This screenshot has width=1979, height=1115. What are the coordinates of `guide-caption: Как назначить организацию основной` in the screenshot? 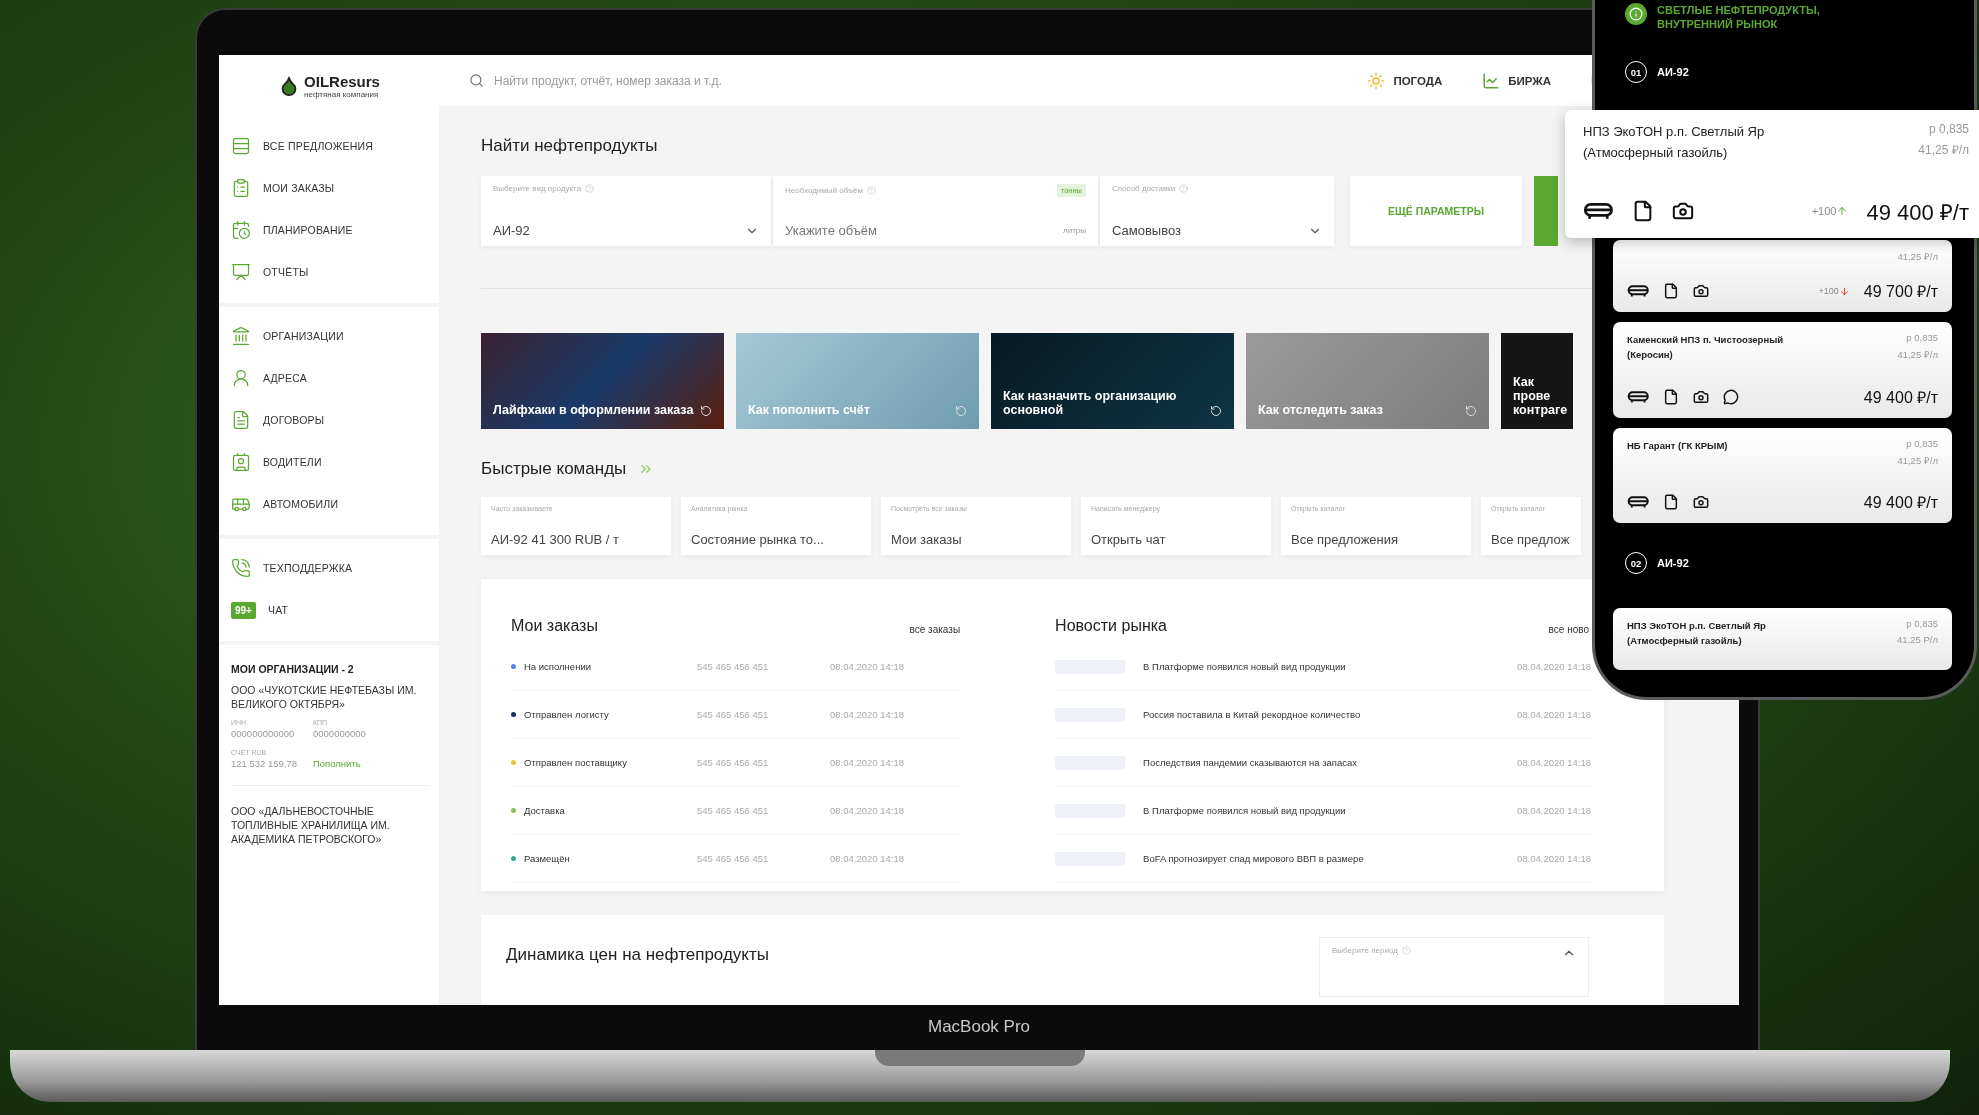 It's located at (1090, 403).